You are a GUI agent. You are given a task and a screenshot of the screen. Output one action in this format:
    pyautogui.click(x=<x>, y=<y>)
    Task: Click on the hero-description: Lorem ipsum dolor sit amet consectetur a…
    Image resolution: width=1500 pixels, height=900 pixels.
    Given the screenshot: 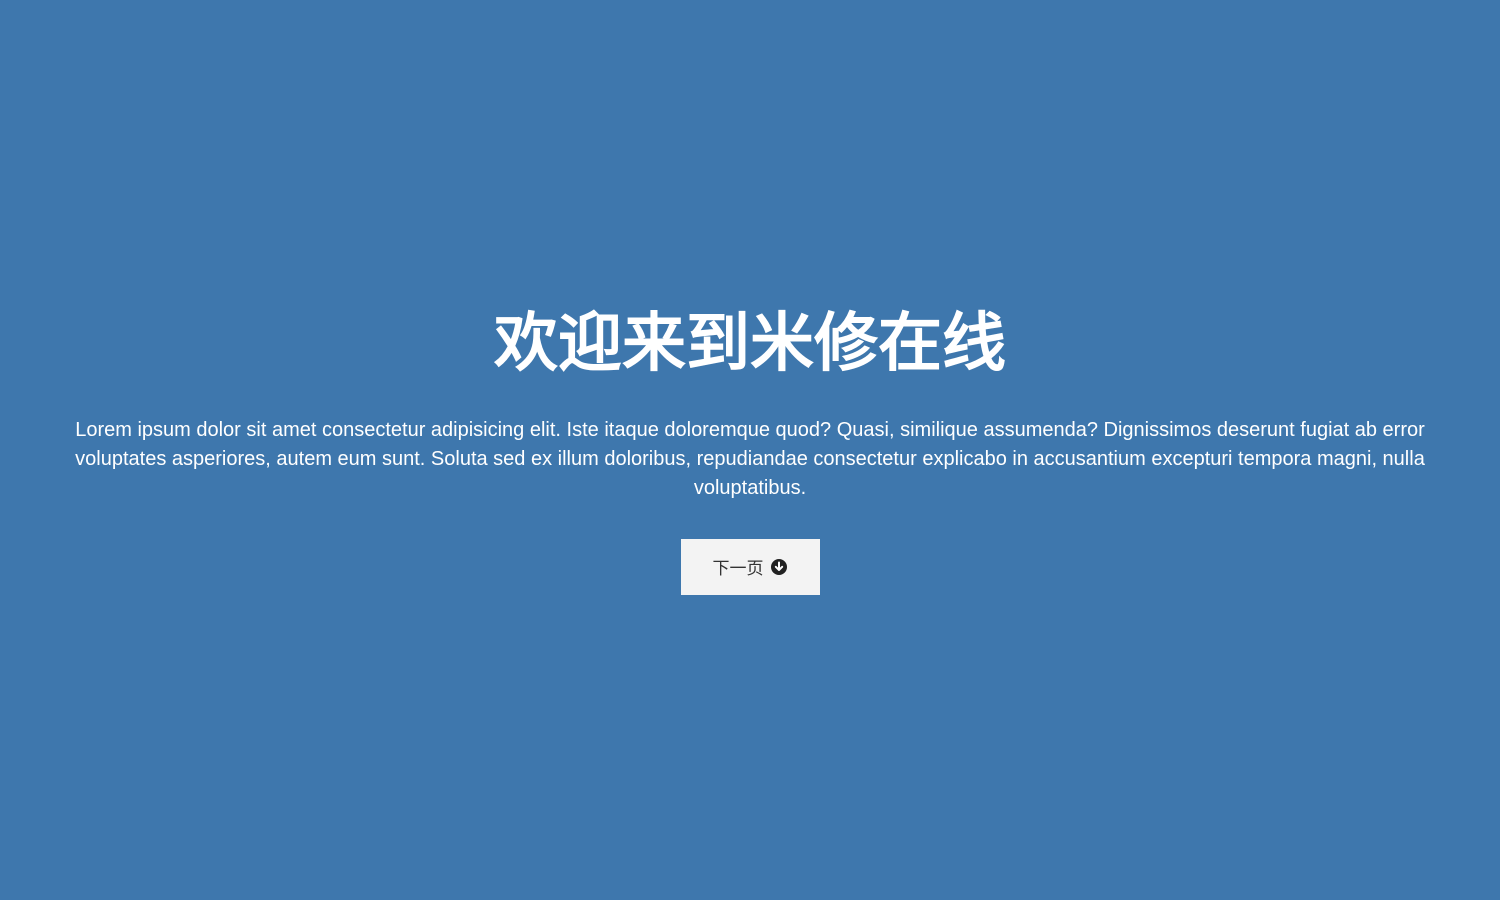 What is the action you would take?
    pyautogui.click(x=750, y=458)
    